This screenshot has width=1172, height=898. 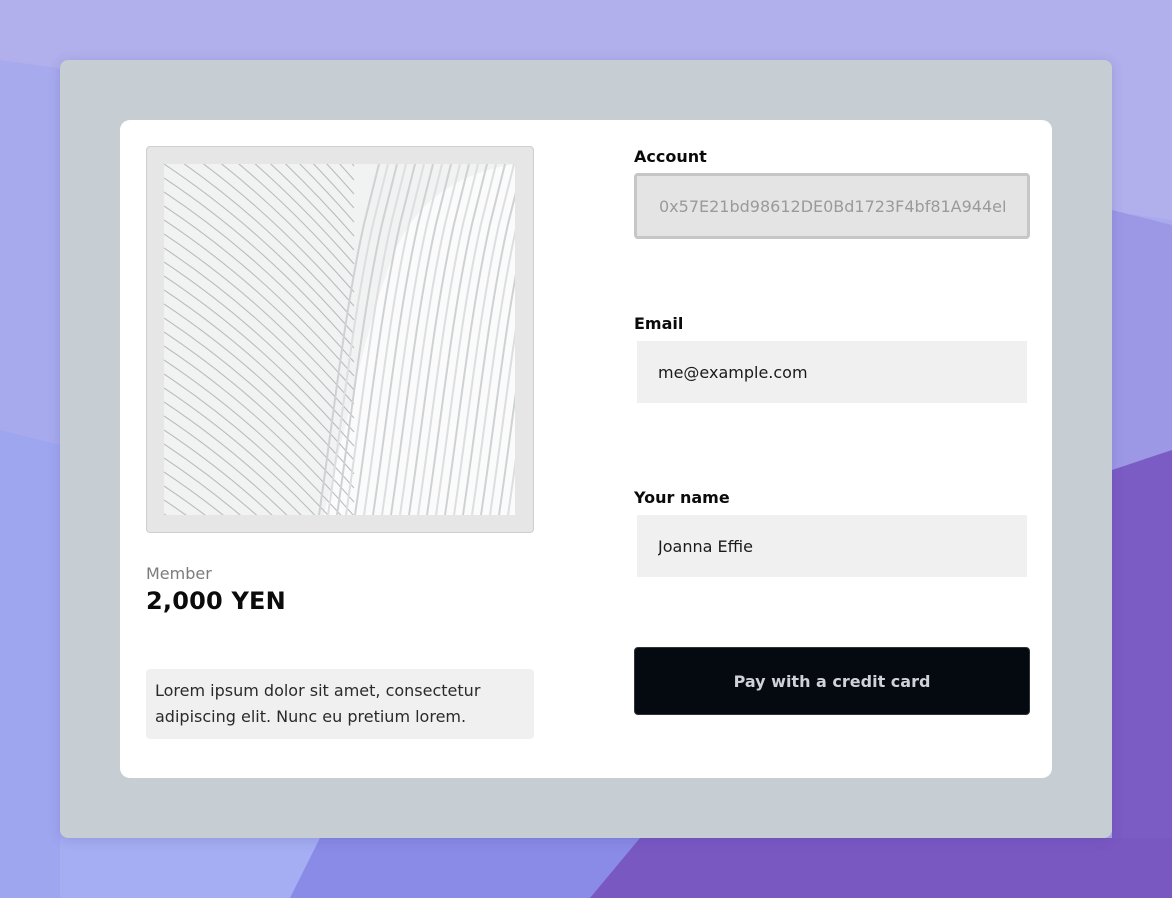 I want to click on email-field, so click(x=832, y=372).